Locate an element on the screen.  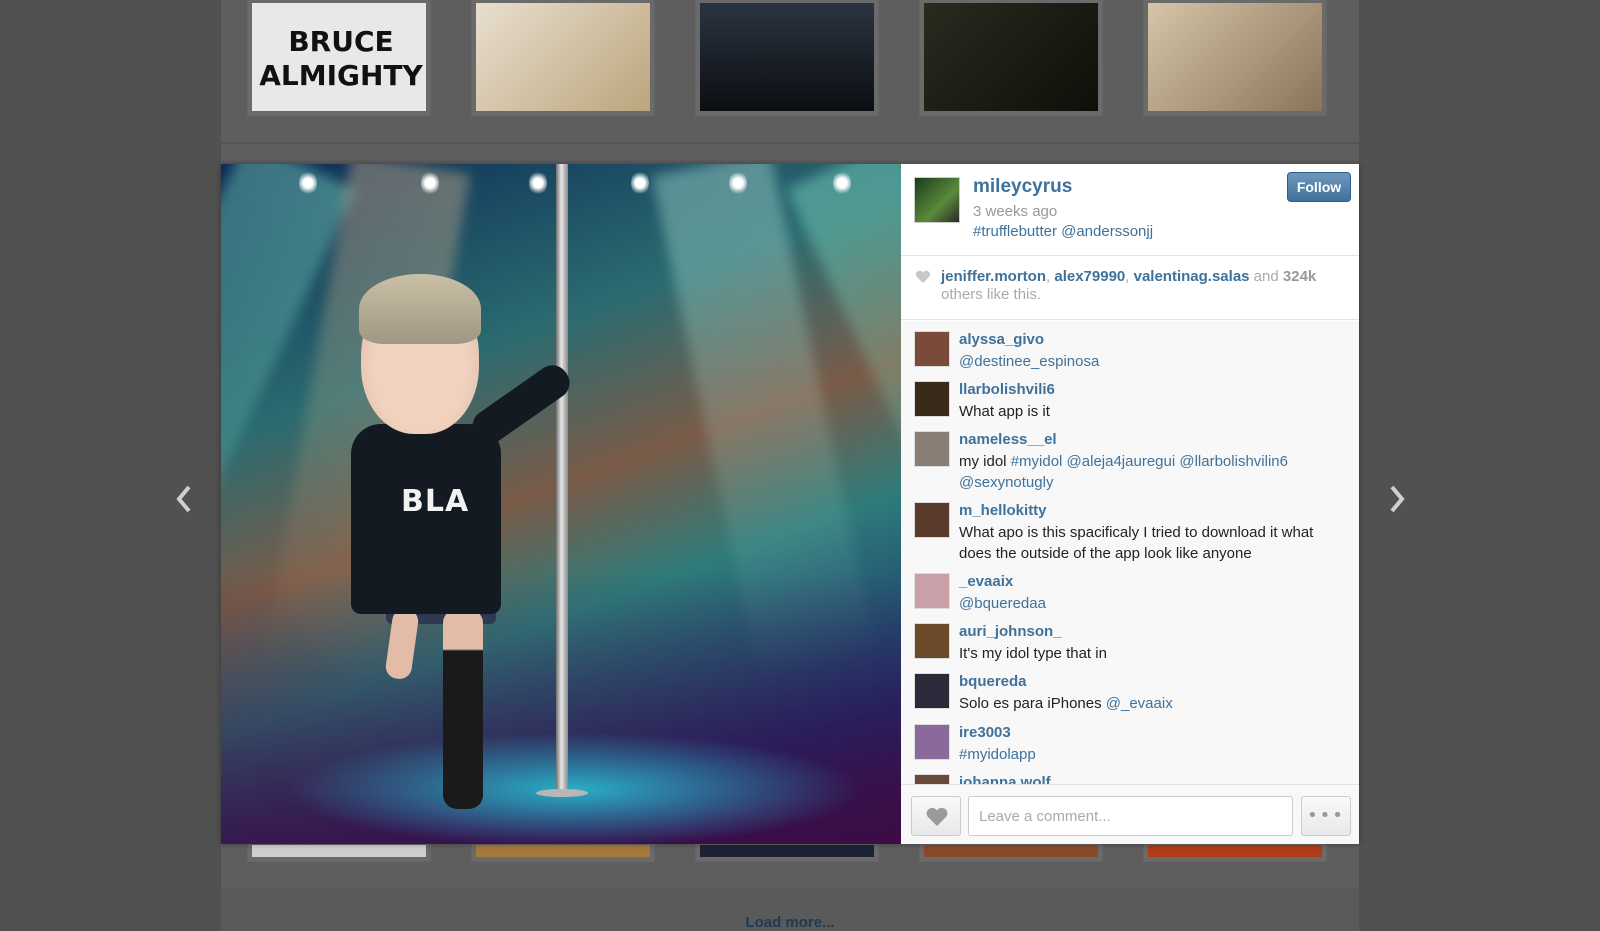
commenter-username: ire3003 is located at coordinates (985, 732).